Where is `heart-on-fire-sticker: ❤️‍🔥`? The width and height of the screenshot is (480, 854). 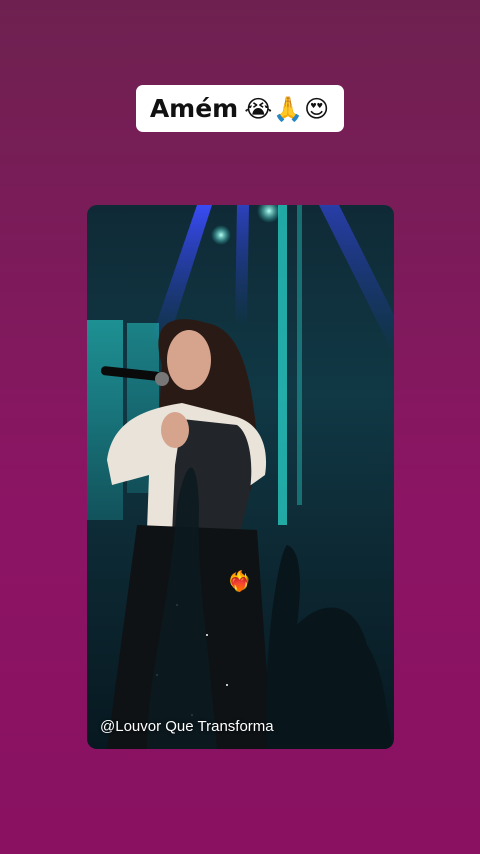 heart-on-fire-sticker: ❤️‍🔥 is located at coordinates (239, 581).